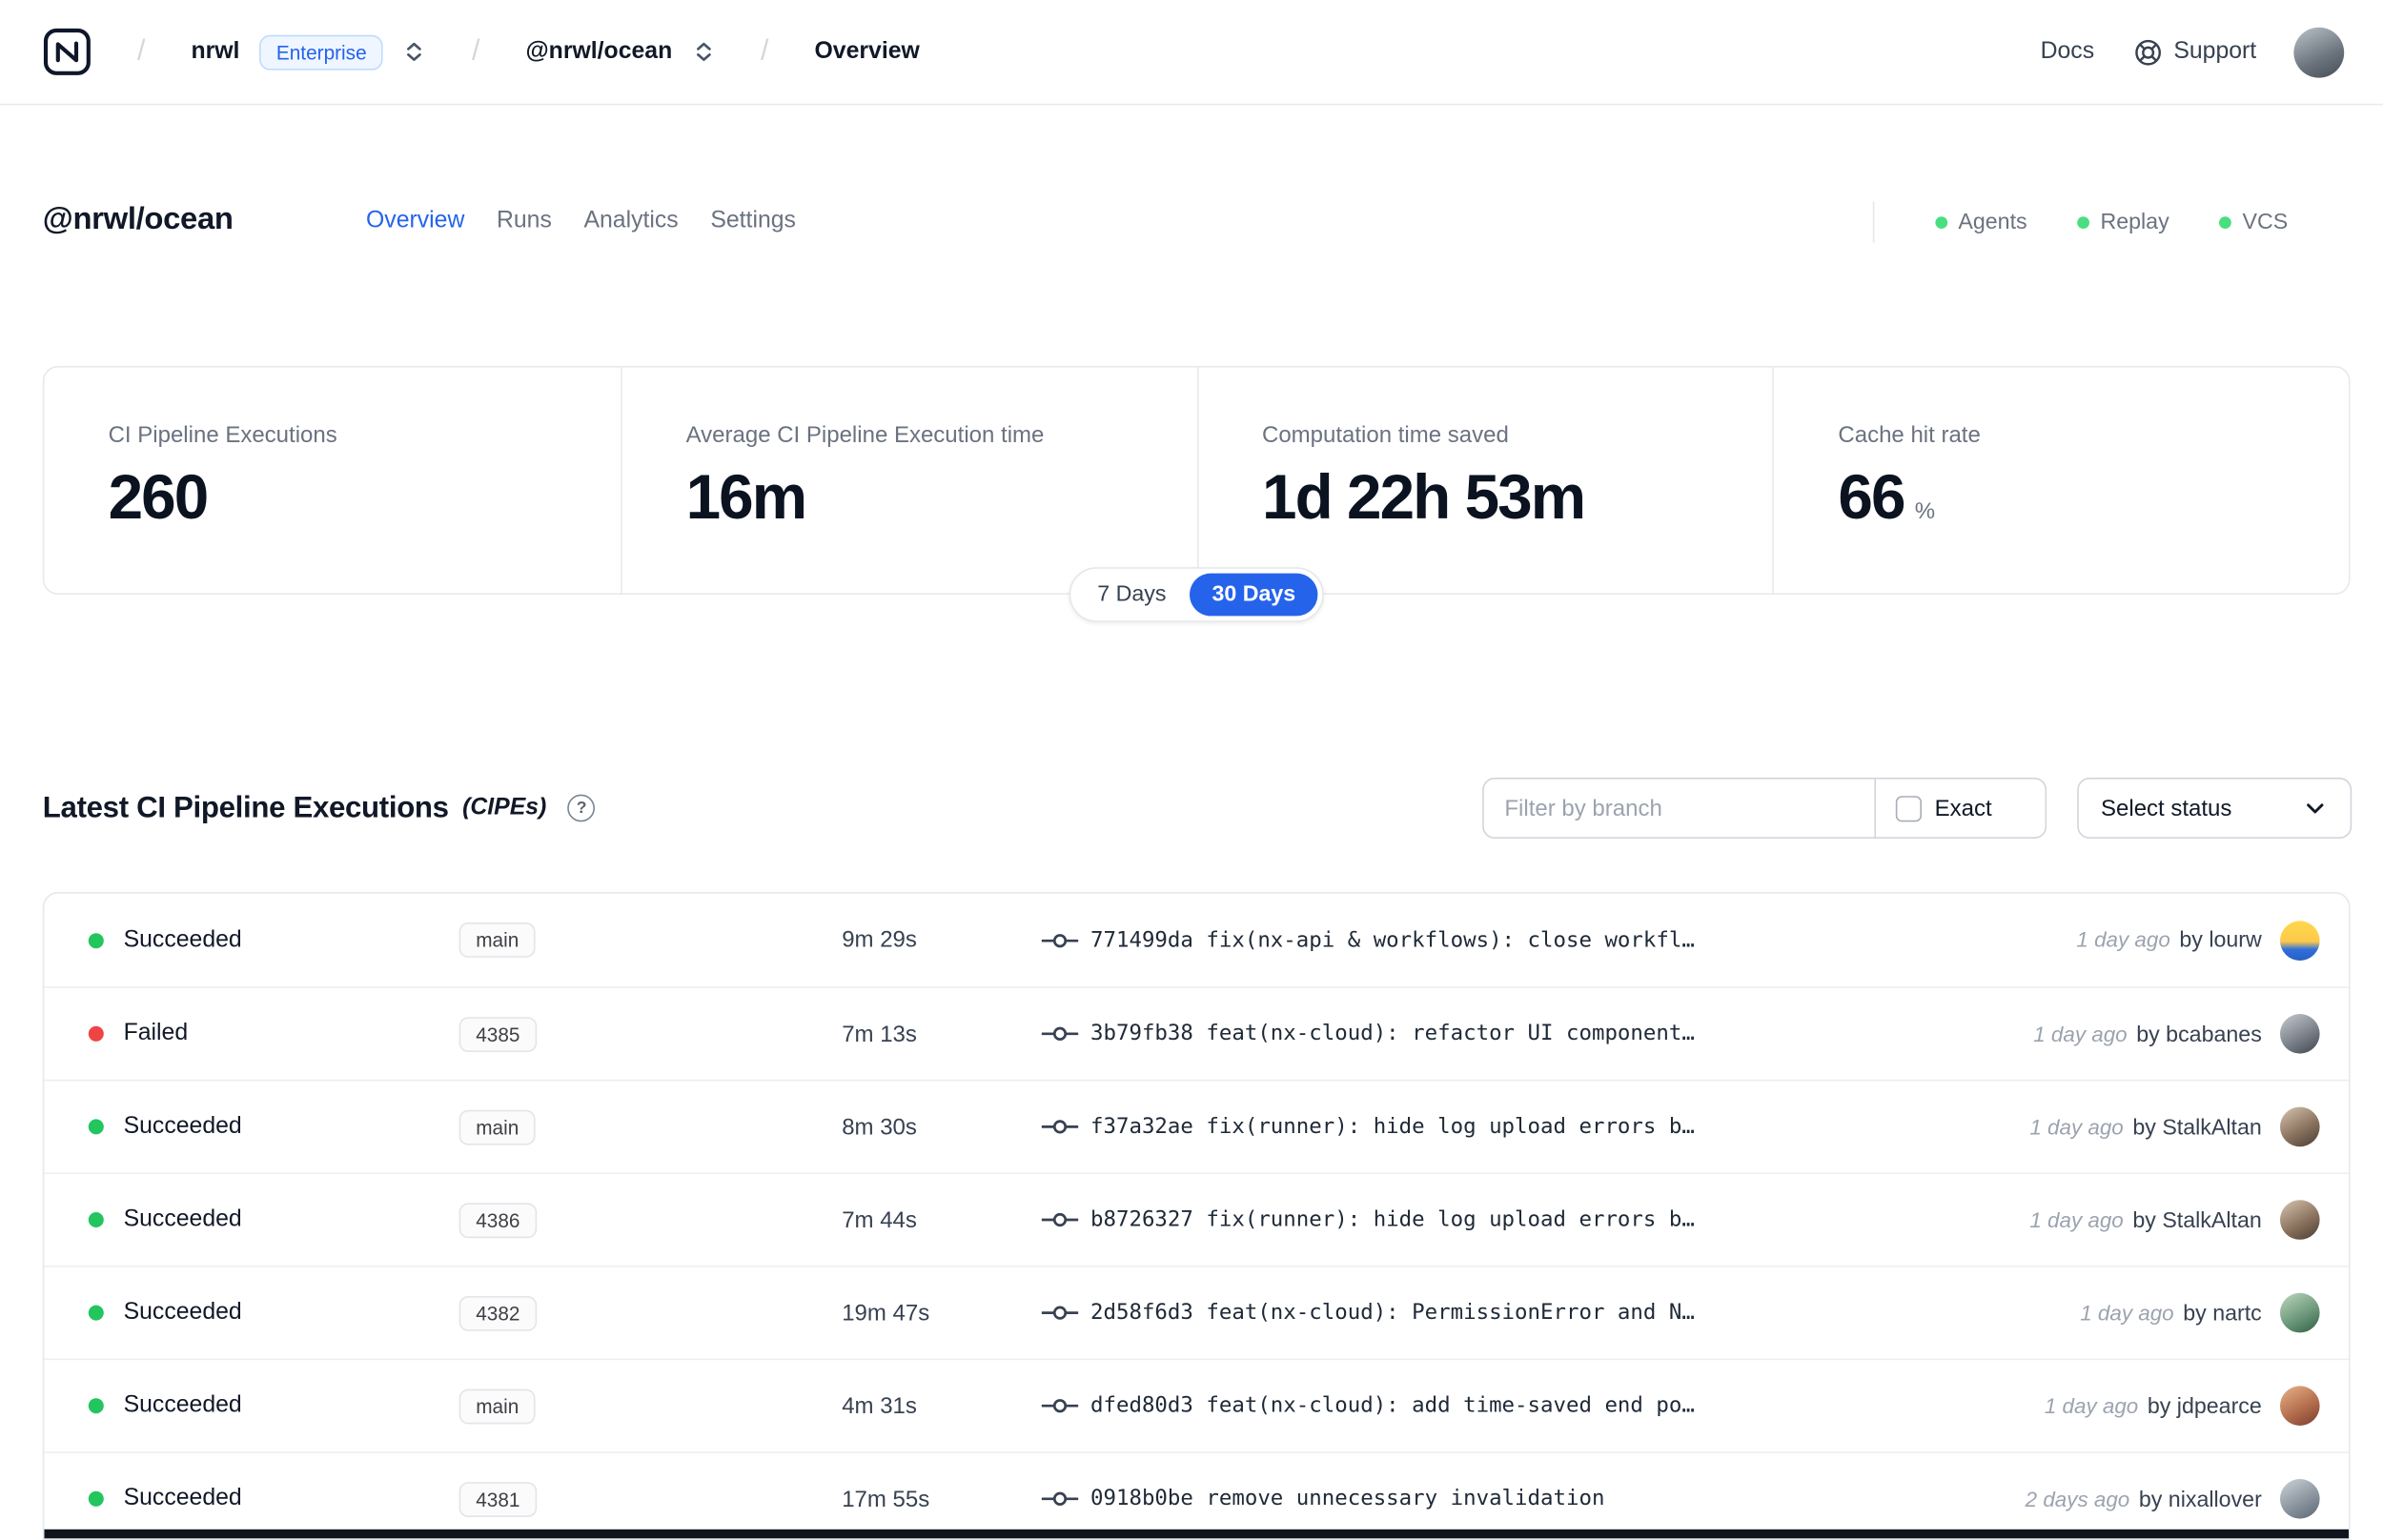 This screenshot has height=1540, width=2383. I want to click on workspace-tabs: Overview Runs Analytics Settings, so click(581, 221).